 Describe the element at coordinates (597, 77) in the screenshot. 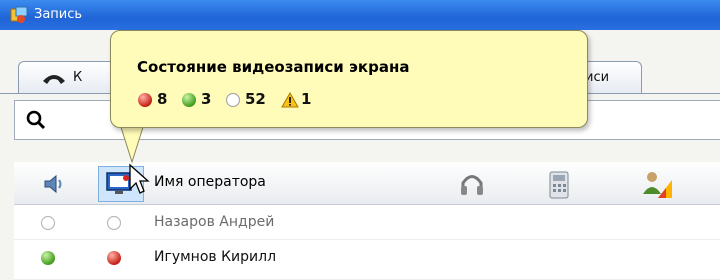

I see `tab-recordings-label: иси` at that location.